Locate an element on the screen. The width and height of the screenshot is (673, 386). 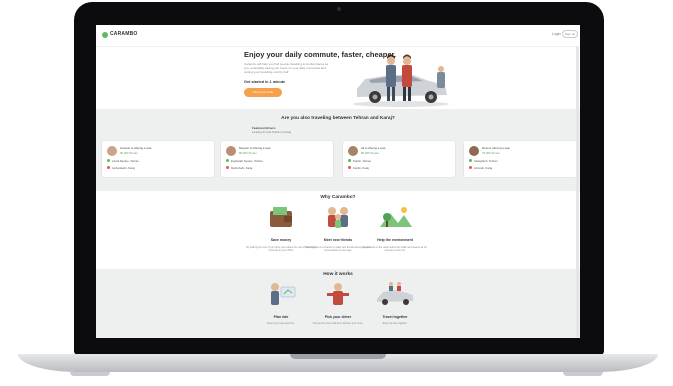
route-origin: Tajrish, Tehran is located at coordinates (362, 161).